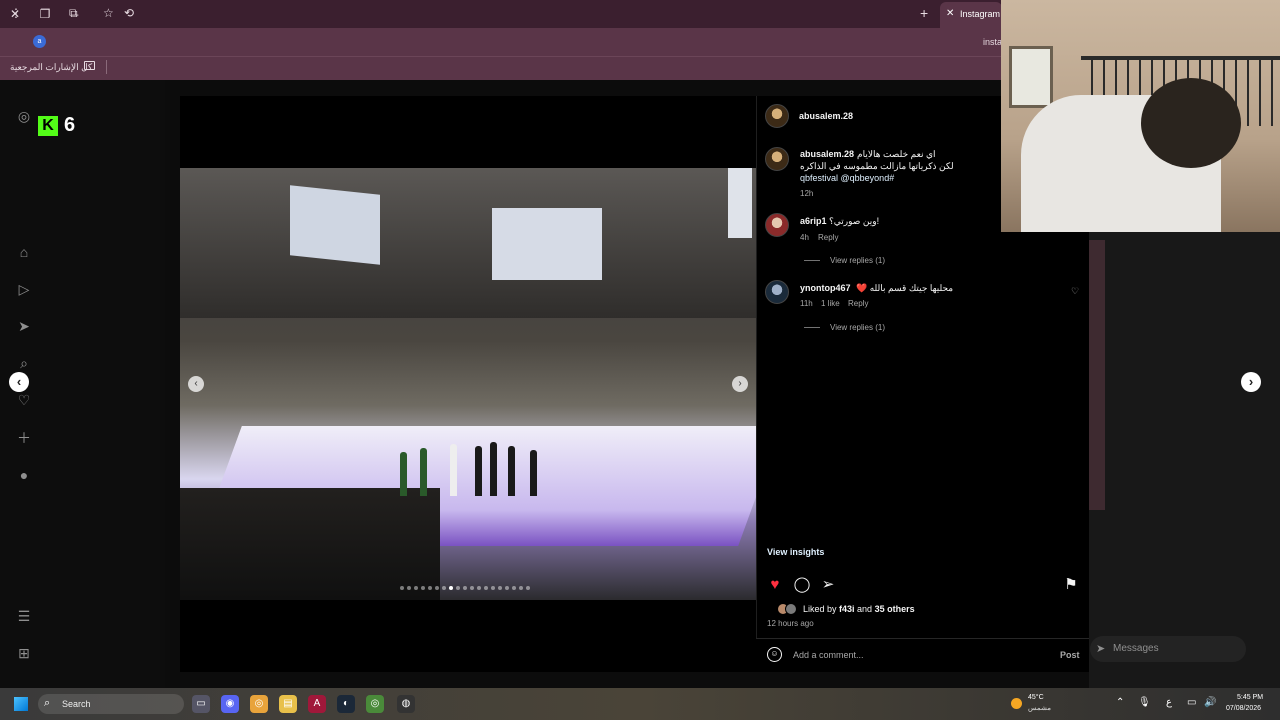 The height and width of the screenshot is (720, 1280). I want to click on windows-start-icon, so click(21, 704).